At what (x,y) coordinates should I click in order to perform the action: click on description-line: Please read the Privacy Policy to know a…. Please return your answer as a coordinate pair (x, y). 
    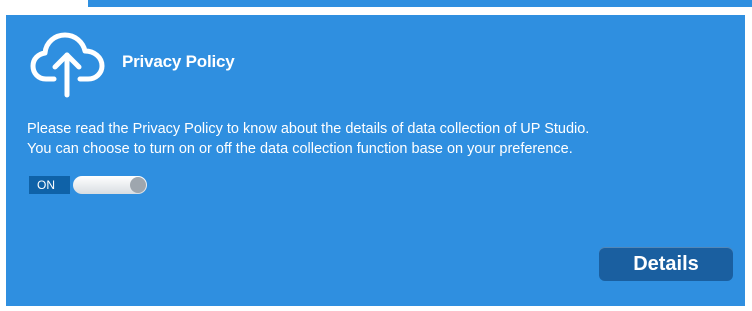
    Looking at the image, I should click on (308, 129).